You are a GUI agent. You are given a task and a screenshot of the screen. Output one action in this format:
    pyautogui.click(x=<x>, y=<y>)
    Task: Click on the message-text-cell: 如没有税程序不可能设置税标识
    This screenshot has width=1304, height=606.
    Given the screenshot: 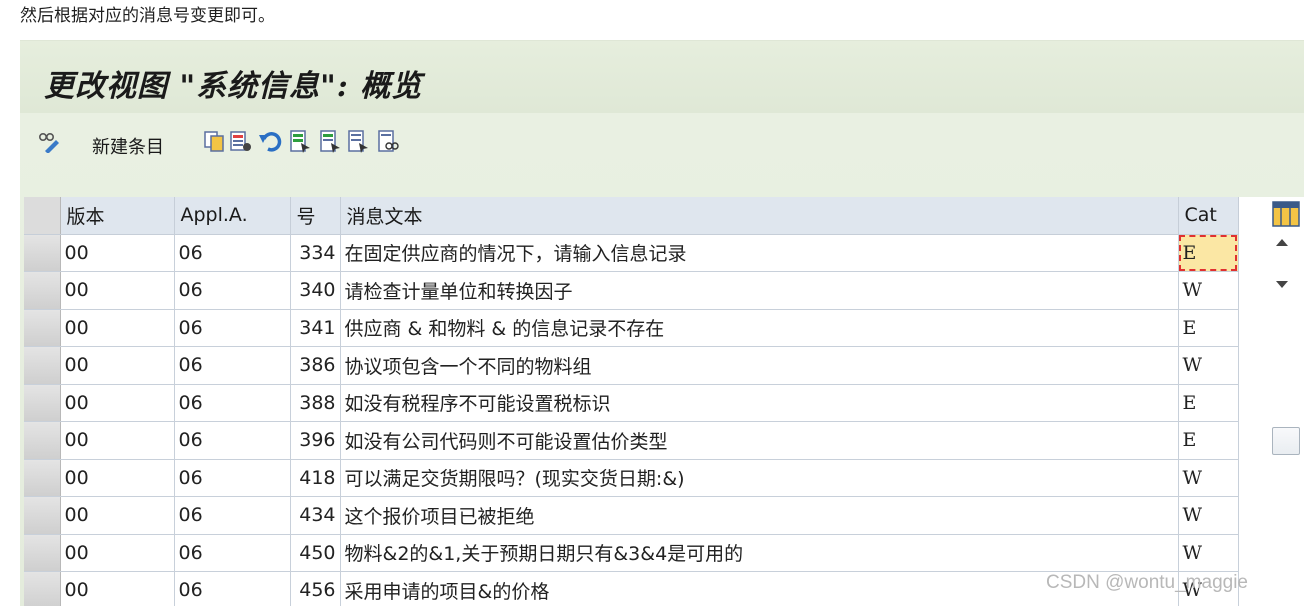 What is the action you would take?
    pyautogui.click(x=759, y=403)
    